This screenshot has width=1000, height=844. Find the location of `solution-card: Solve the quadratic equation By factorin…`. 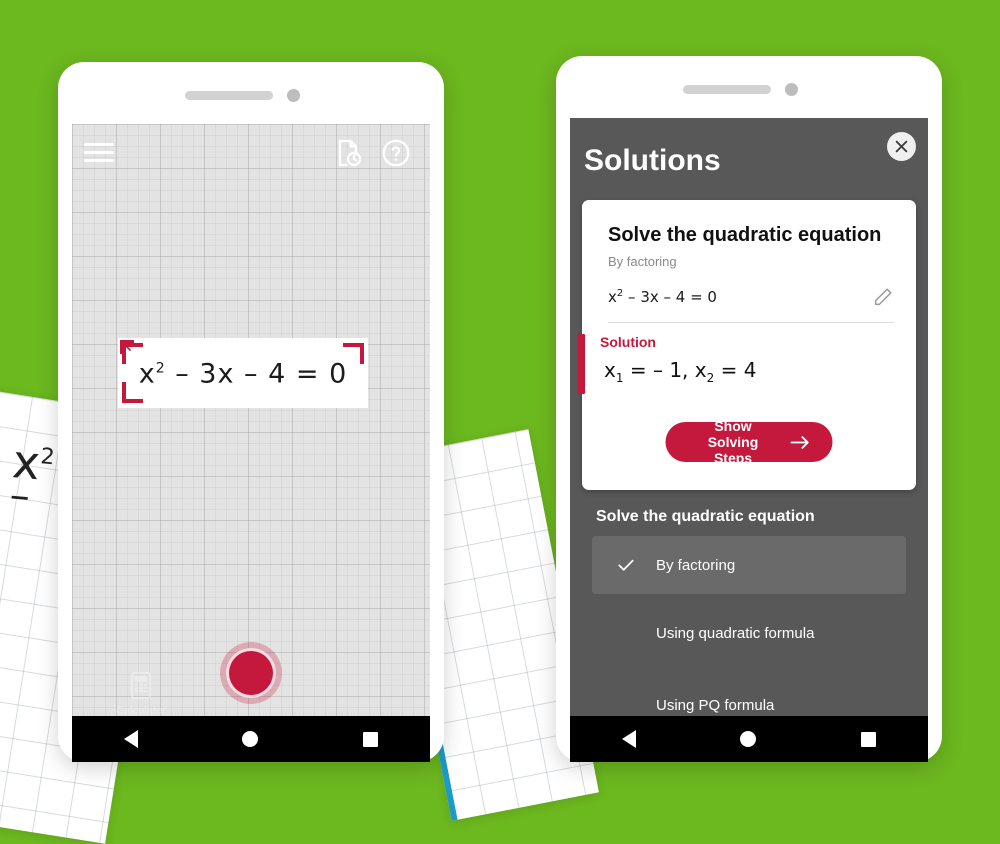

solution-card: Solve the quadratic equation By factorin… is located at coordinates (747, 345).